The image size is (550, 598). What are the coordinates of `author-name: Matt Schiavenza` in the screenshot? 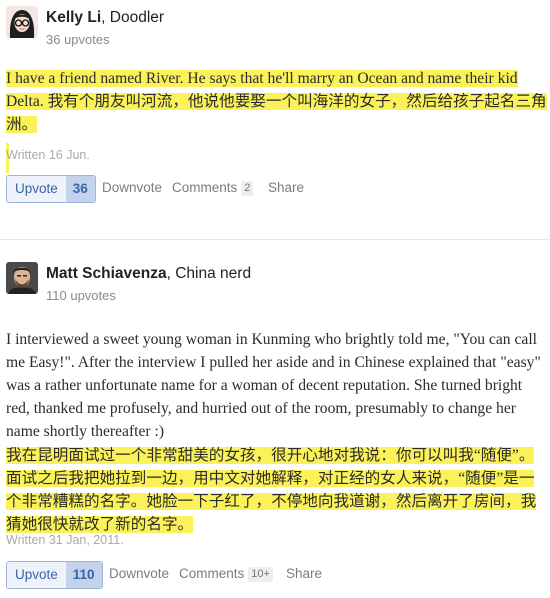 It's located at (106, 273).